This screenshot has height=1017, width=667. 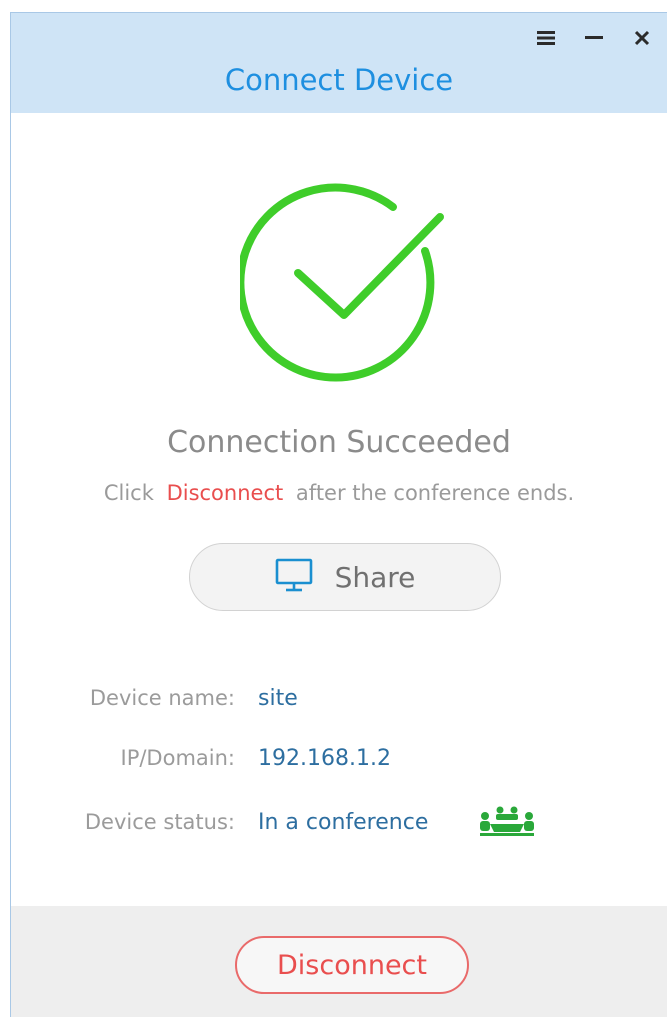 I want to click on minimize-icon, so click(x=594, y=38).